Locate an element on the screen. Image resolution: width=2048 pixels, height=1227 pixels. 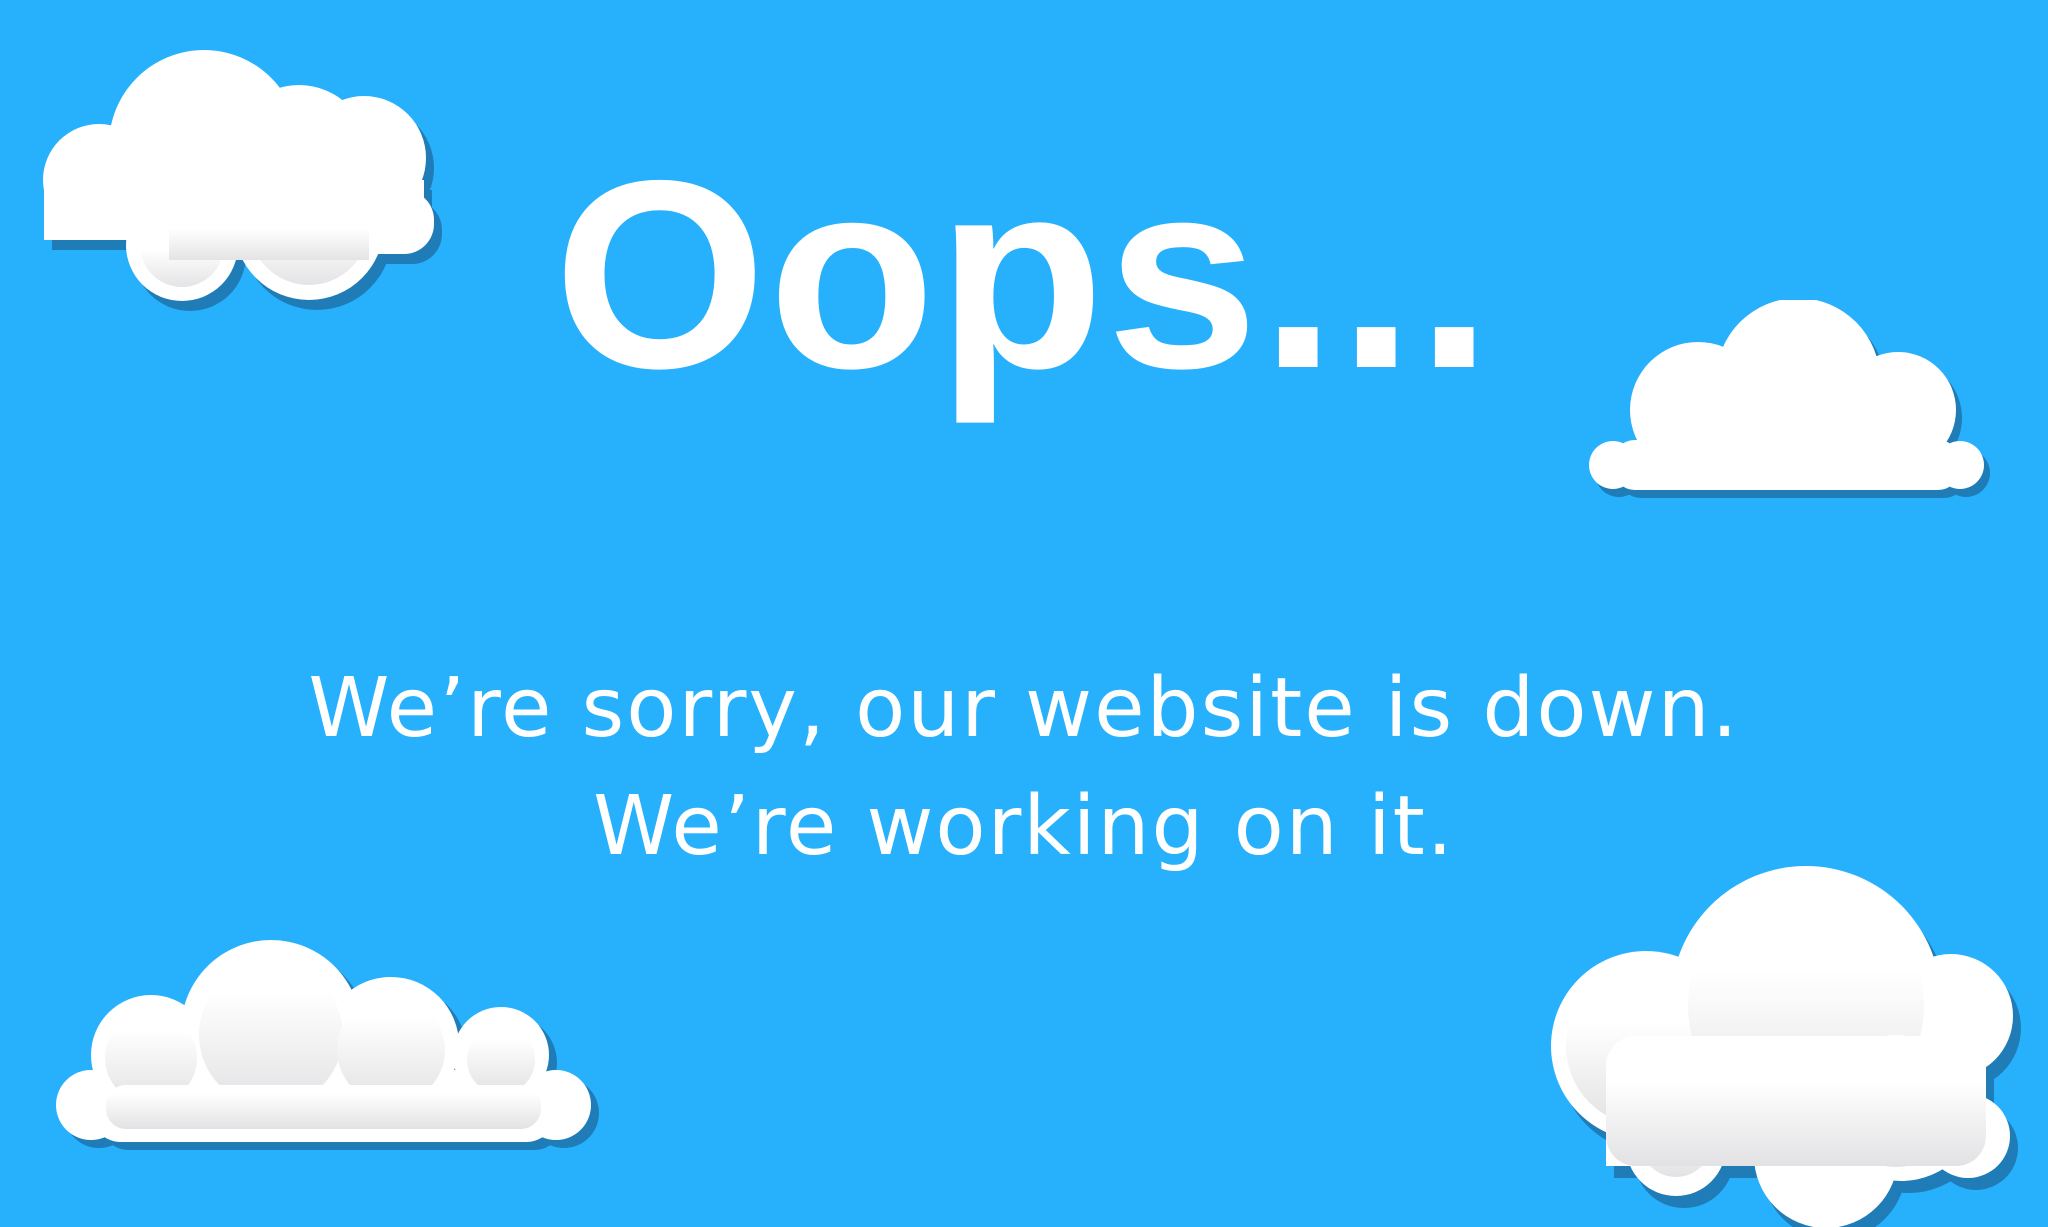
error-message-line-2: We’re working on it. is located at coordinates (1024, 826).